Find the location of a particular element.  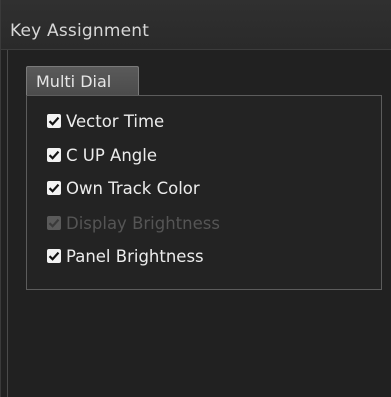

tab-multi-dial: Multi Dial is located at coordinates (82, 81).